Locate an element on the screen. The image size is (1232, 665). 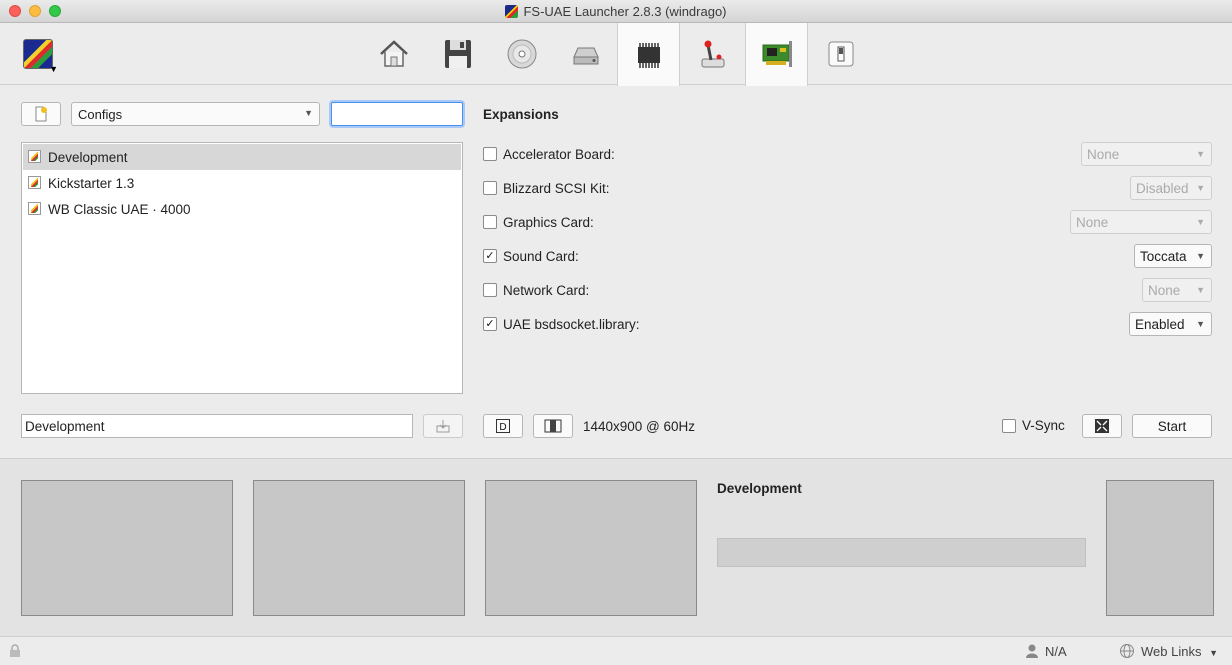
tab-input is located at coordinates (712, 54).